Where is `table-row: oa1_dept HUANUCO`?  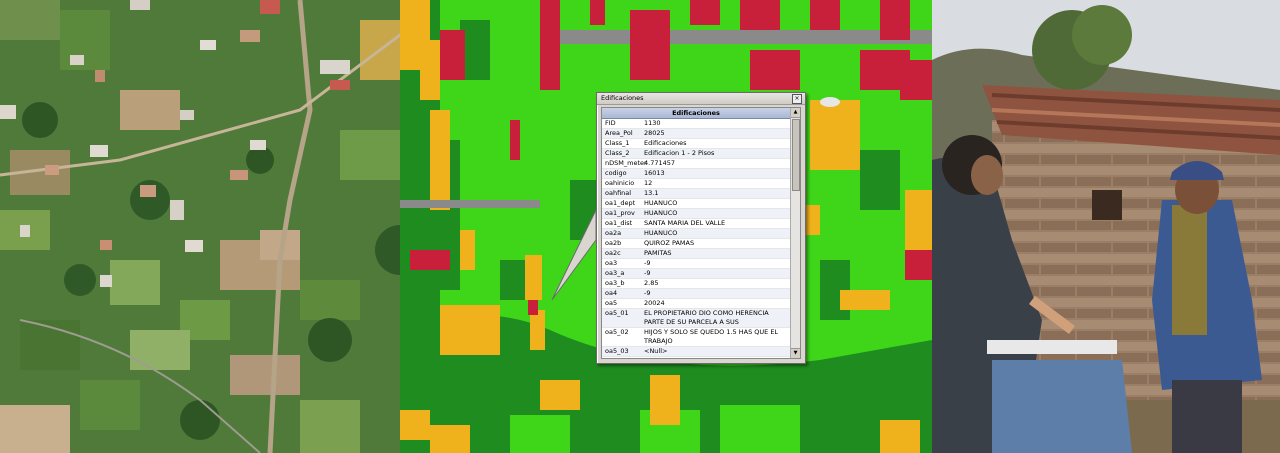
table-row: oa1_dept HUANUCO is located at coordinates (696, 204).